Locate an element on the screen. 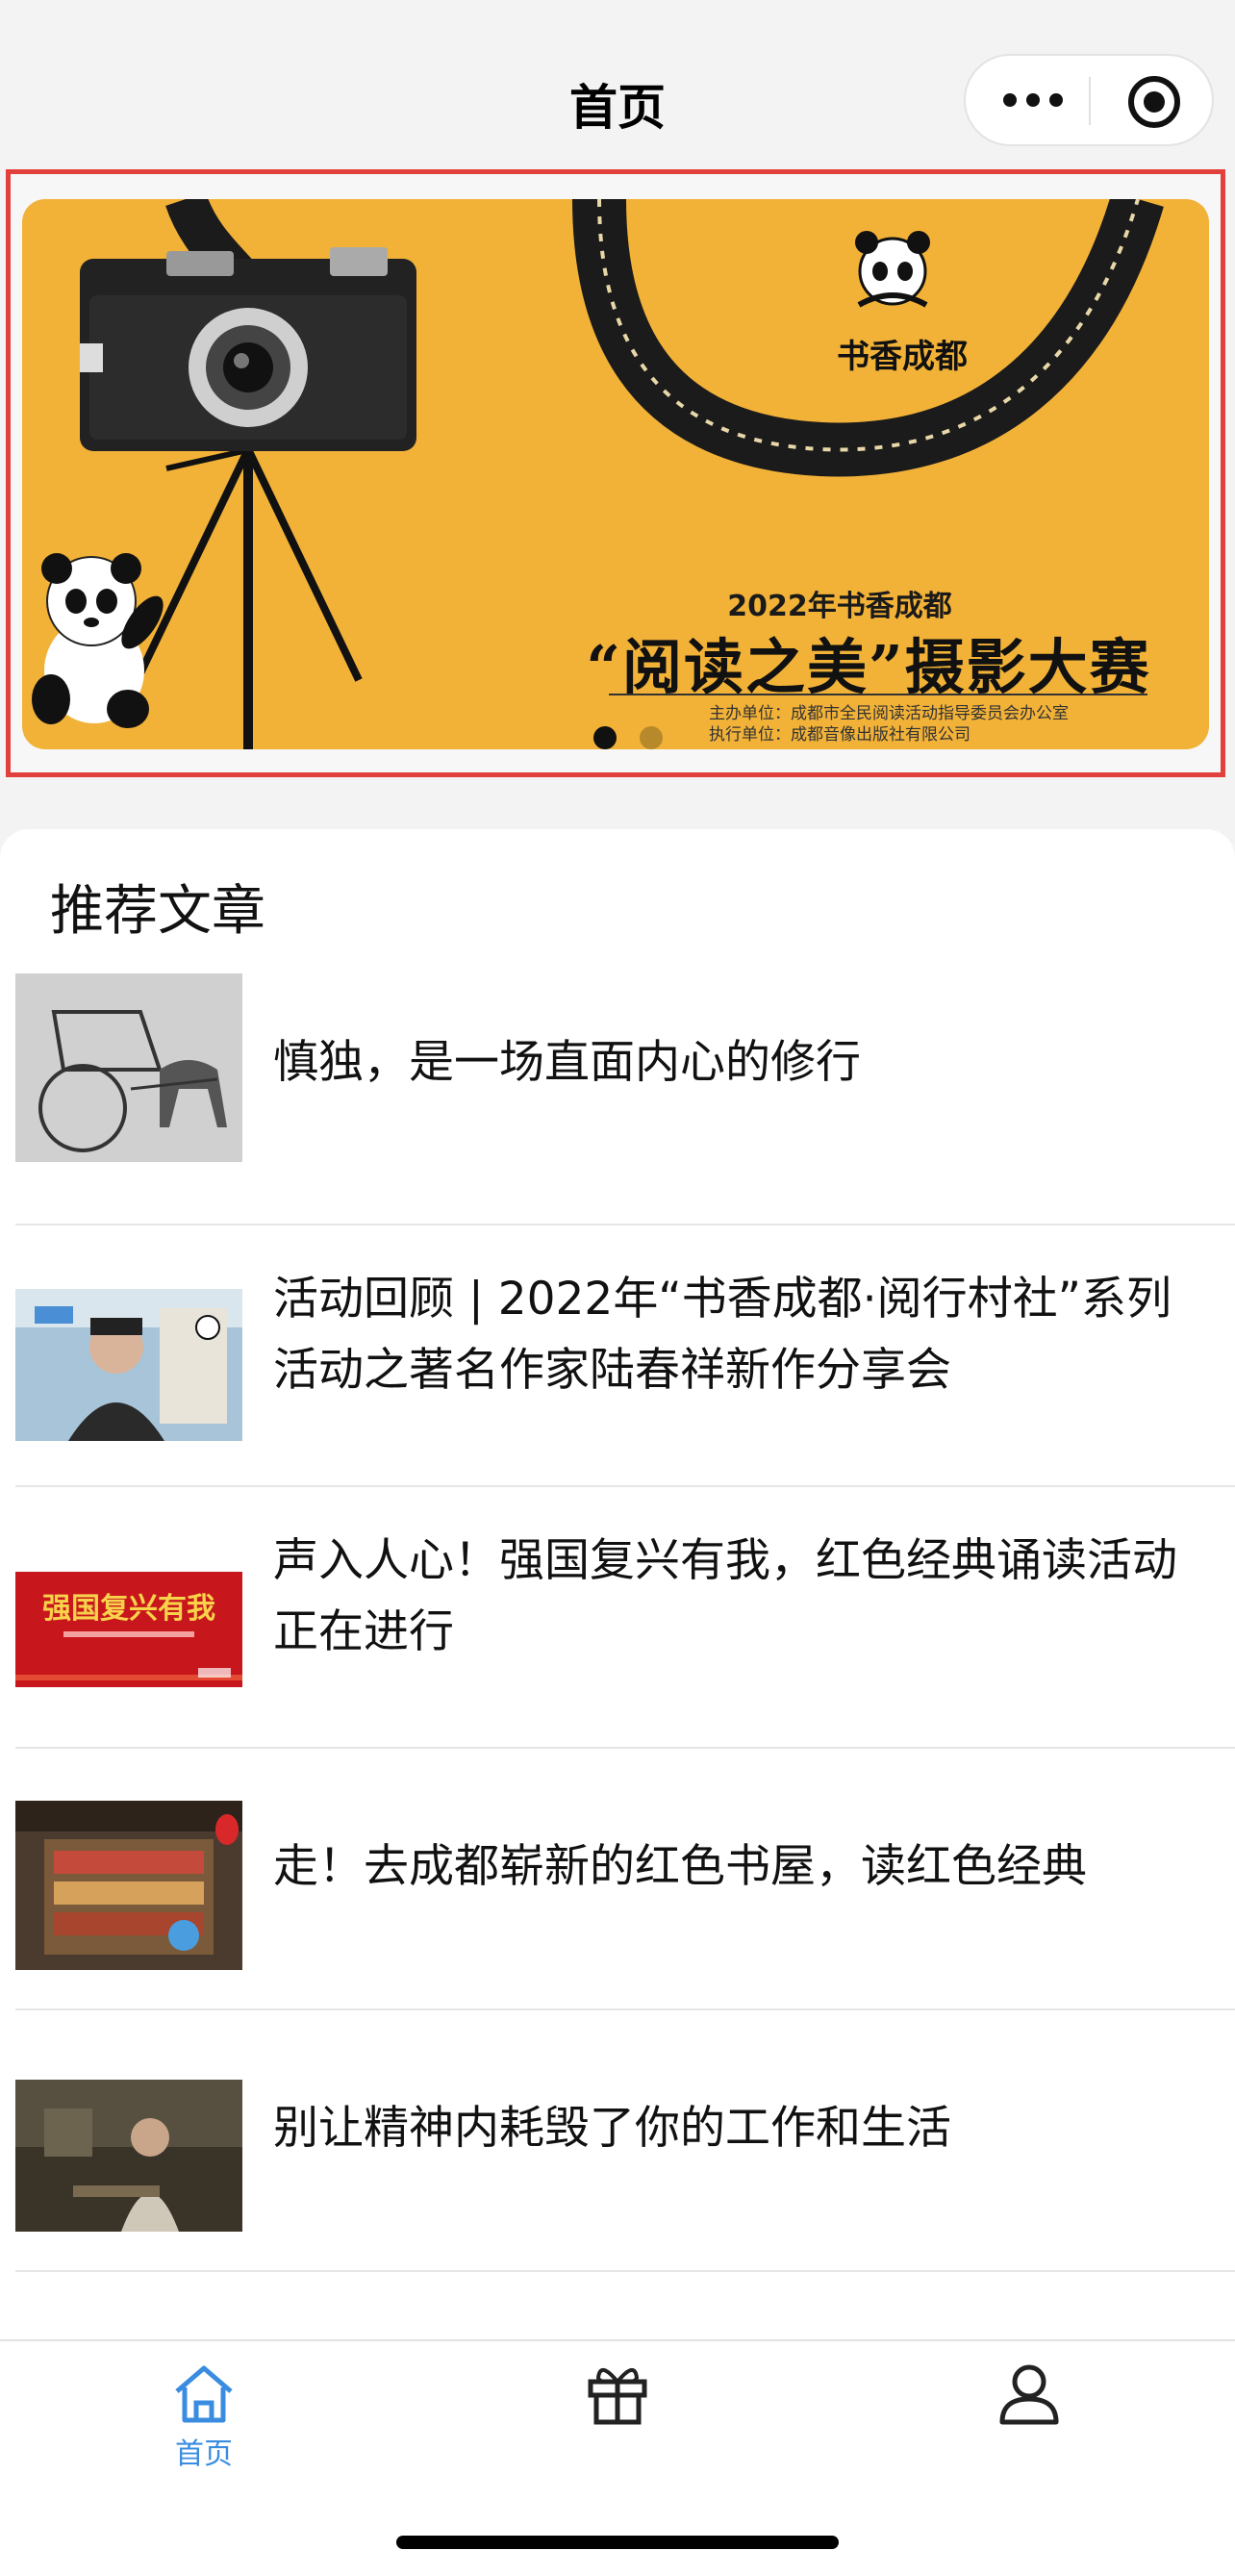 This screenshot has width=1235, height=2576. tab-home: 首页 is located at coordinates (204, 2413).